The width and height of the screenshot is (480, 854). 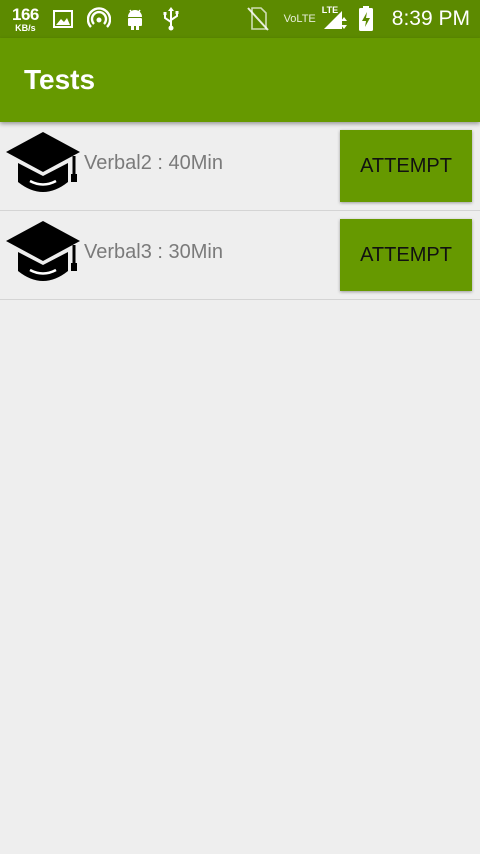 What do you see at coordinates (153, 252) in the screenshot?
I see `test-label: Verbal3 : 30Min` at bounding box center [153, 252].